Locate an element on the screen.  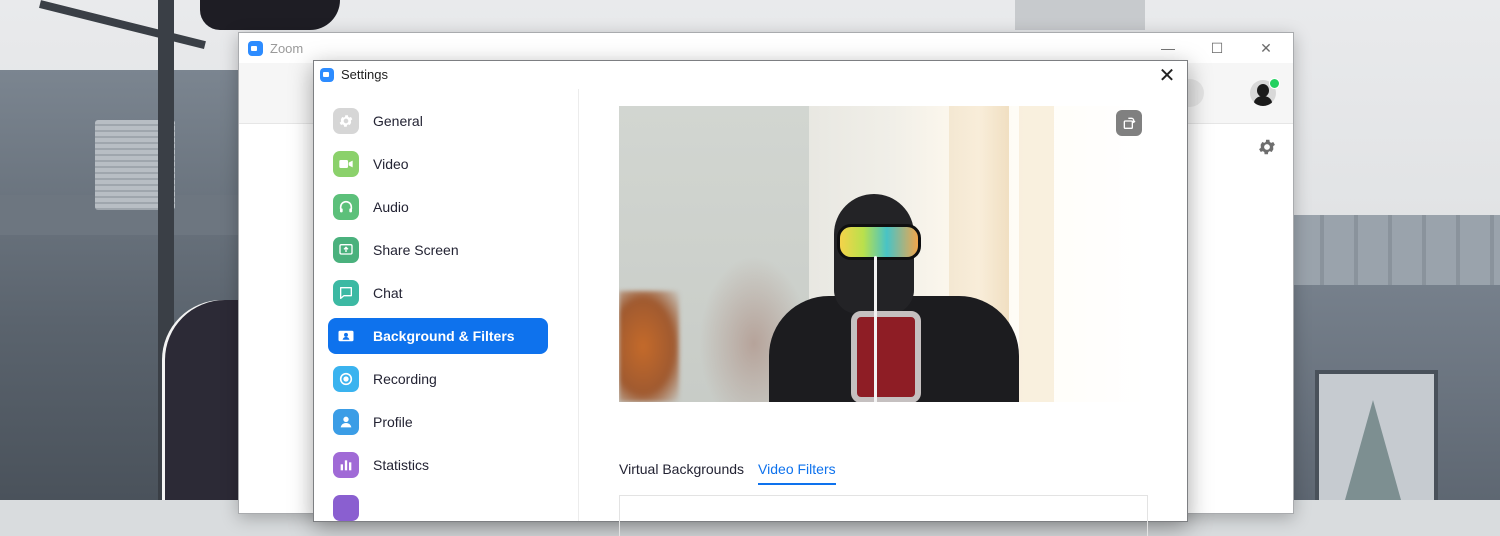
background-tabs: Virtual Backgrounds Video Filters is located at coordinates (727, 473).